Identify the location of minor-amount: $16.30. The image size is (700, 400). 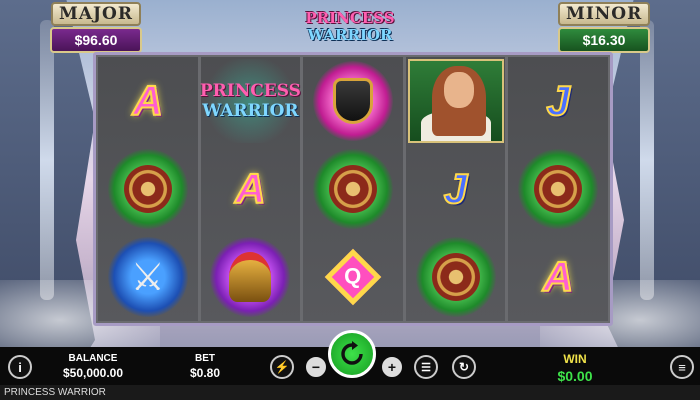
(604, 40).